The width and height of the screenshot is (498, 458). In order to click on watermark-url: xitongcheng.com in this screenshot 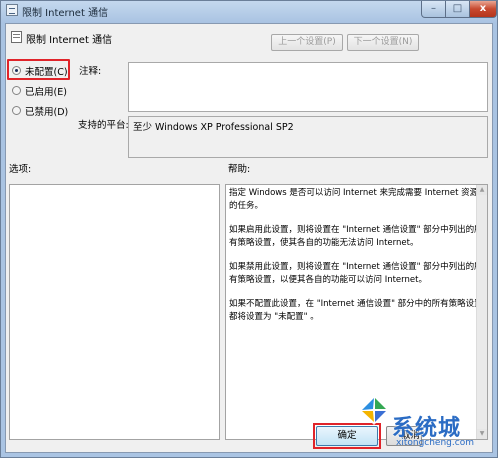, I will do `click(435, 443)`.